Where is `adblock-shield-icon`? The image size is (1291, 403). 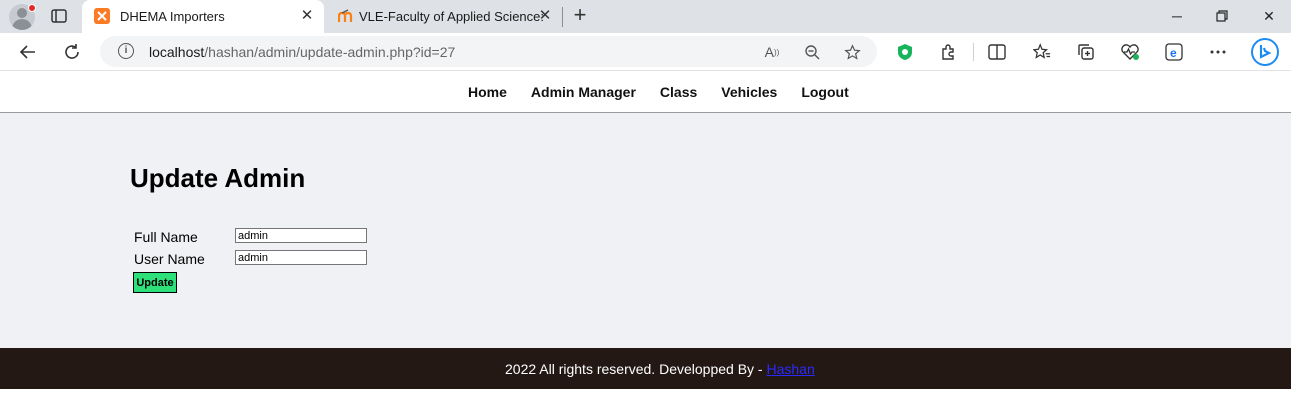 adblock-shield-icon is located at coordinates (905, 52).